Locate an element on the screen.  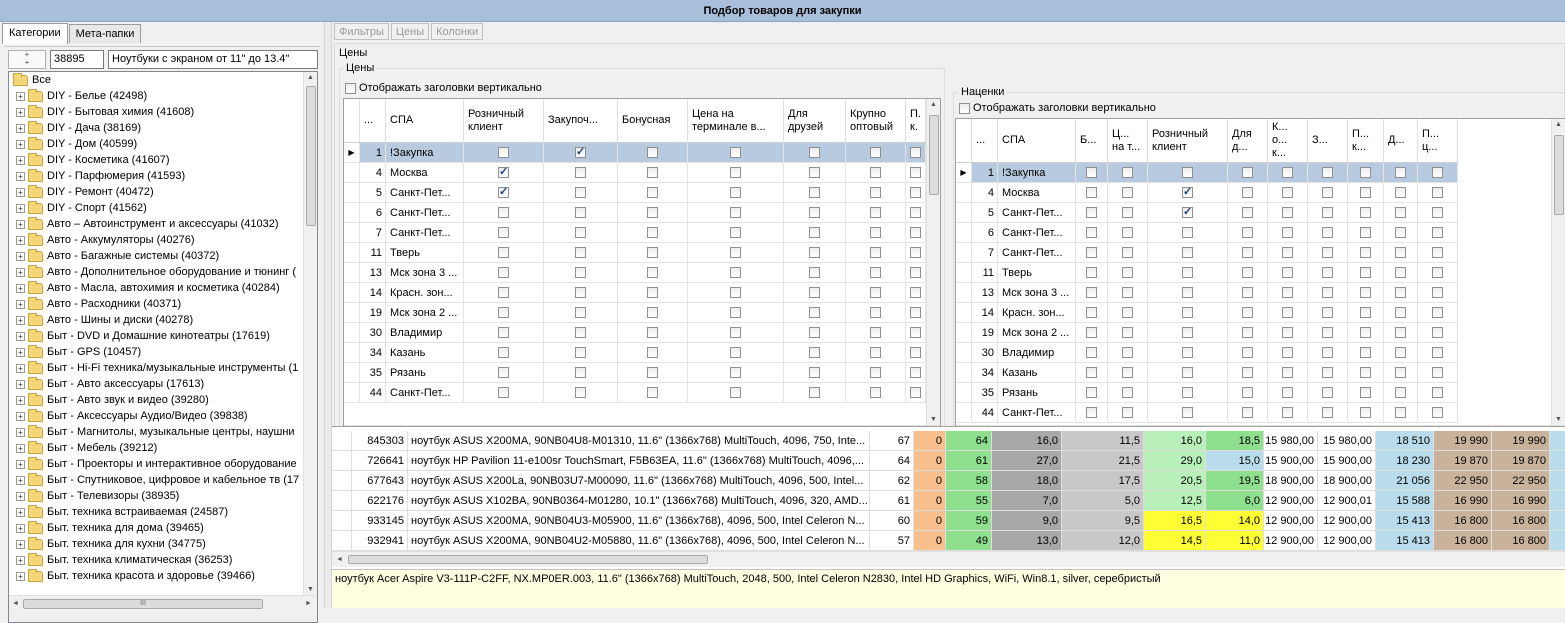
grid-row: 35 Рязань is located at coordinates (1207, 393).